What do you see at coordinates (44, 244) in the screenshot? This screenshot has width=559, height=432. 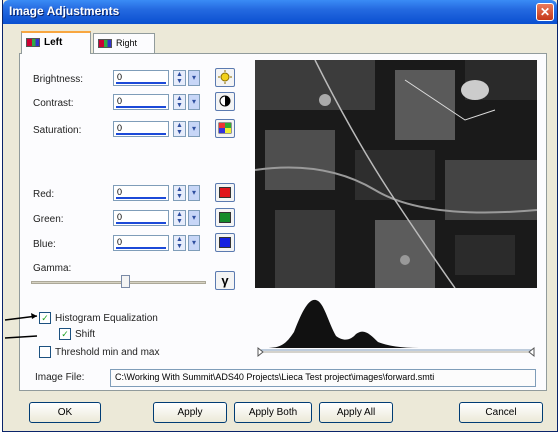 I see `blue-label: Blue:` at bounding box center [44, 244].